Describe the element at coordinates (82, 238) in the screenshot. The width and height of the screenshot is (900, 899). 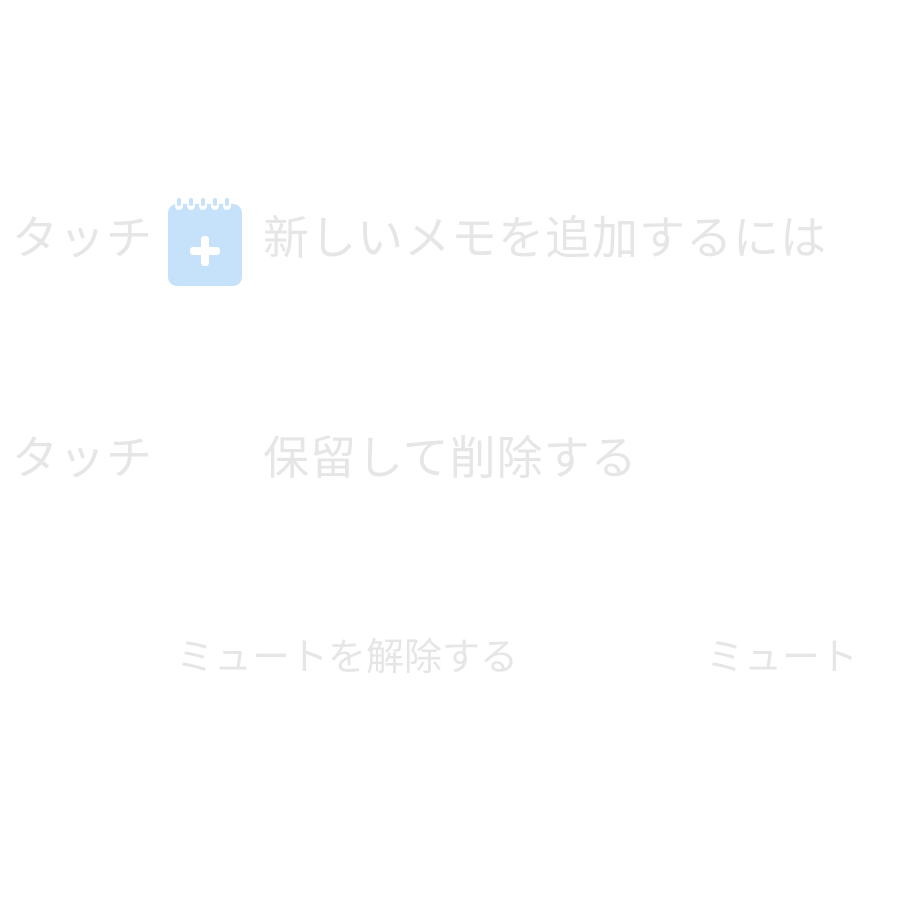
I see `add-note-touch-label: タッチ` at that location.